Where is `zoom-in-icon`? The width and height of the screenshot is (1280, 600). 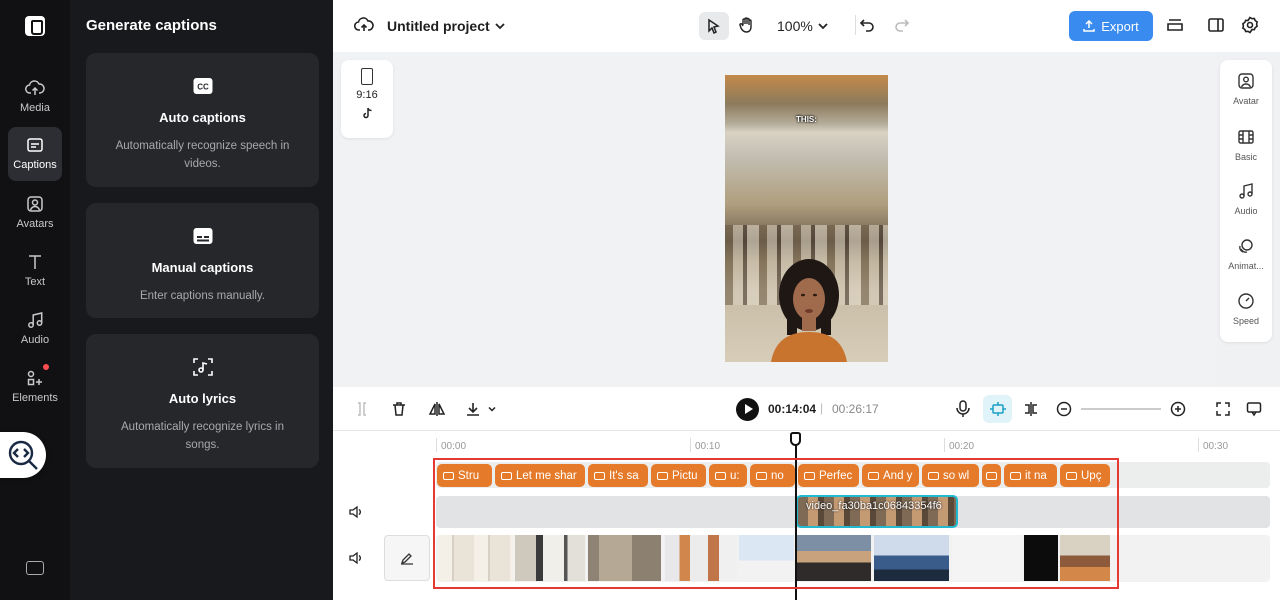
zoom-in-icon is located at coordinates (1178, 409).